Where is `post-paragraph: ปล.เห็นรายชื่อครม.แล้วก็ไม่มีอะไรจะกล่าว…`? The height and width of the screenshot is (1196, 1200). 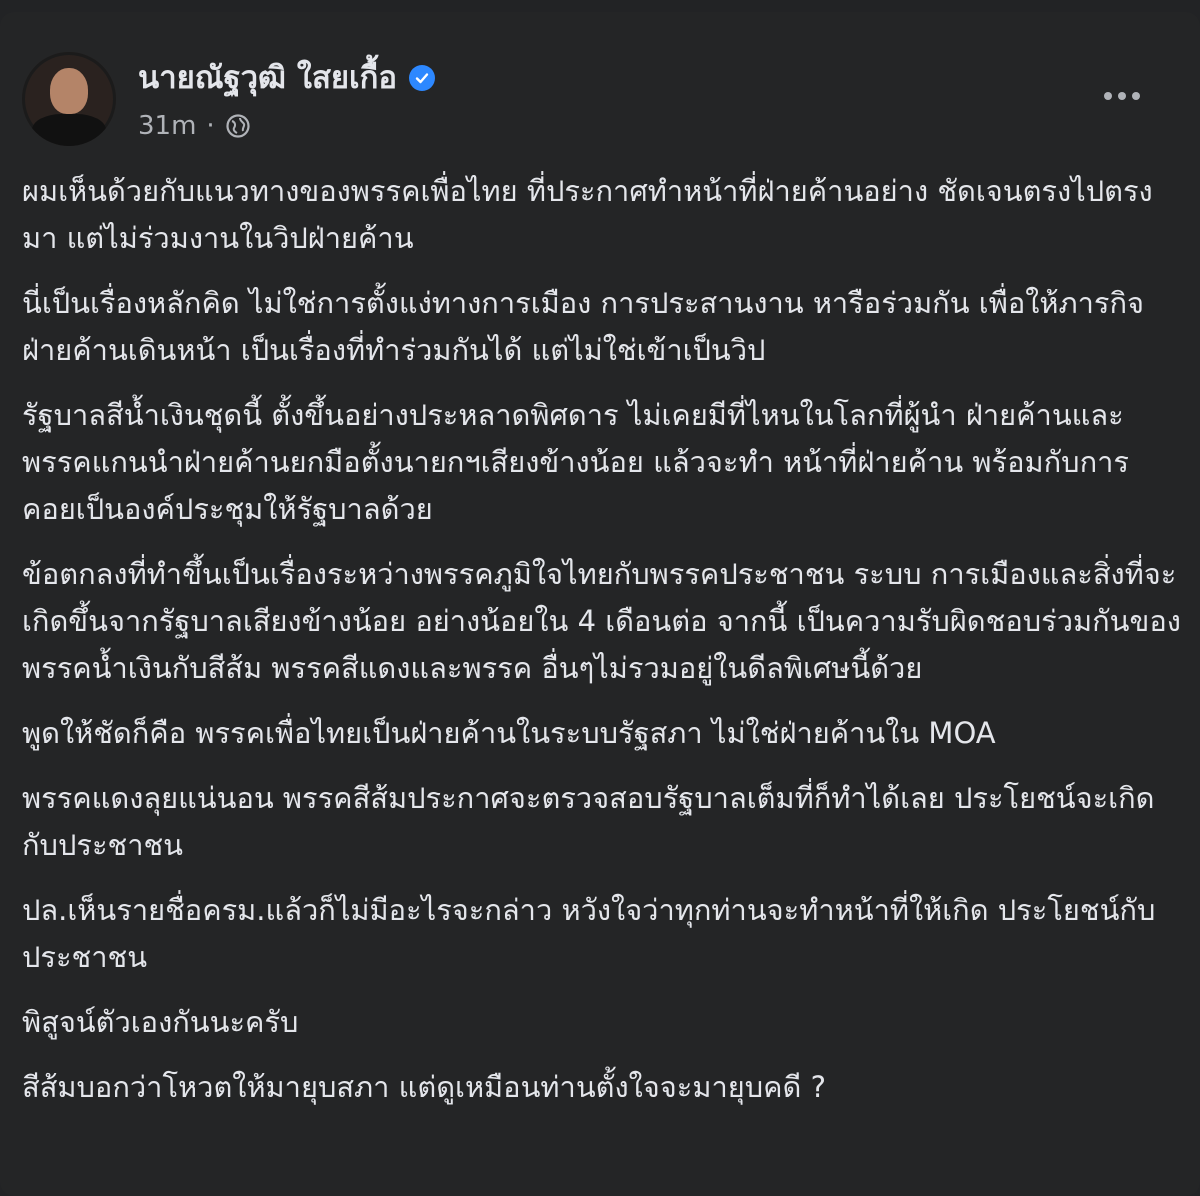
post-paragraph: ปล.เห็นรายชื่อครม.แล้วก็ไม่มีอะไรจะกล่าว… is located at coordinates (589, 933).